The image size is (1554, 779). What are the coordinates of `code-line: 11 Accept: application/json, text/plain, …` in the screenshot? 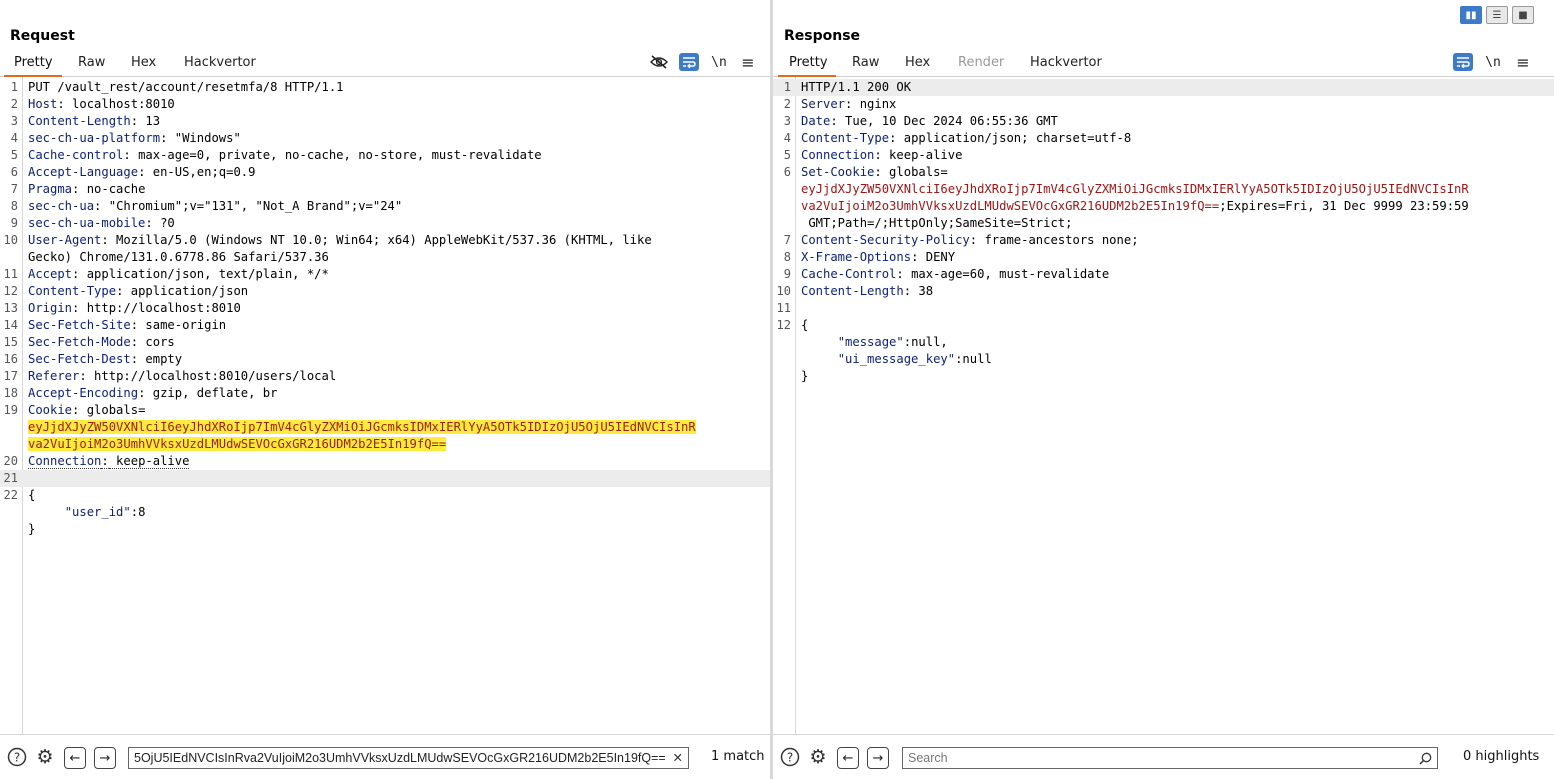 It's located at (385, 274).